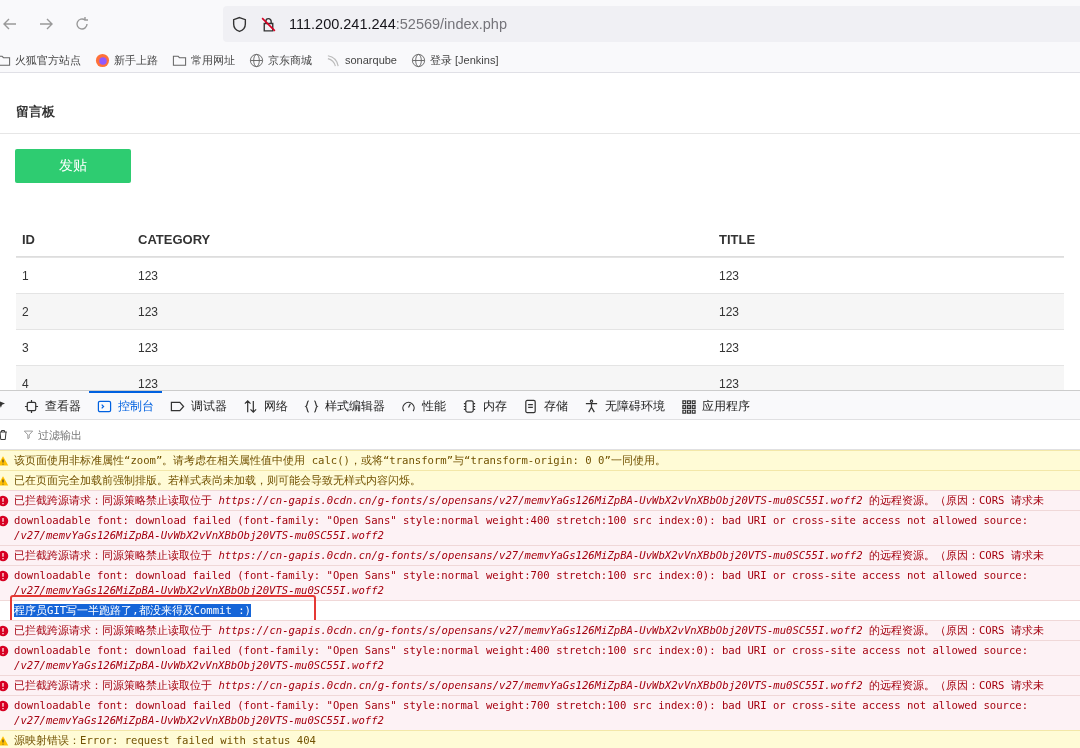 This screenshot has height=748, width=1080. I want to click on console-message: 该页面使用非标准属性“zoom”。请考虑在相关属性值中使用 calc()，或将“transform”与“transform-origin: 0 0”一同使用。, so click(340, 460).